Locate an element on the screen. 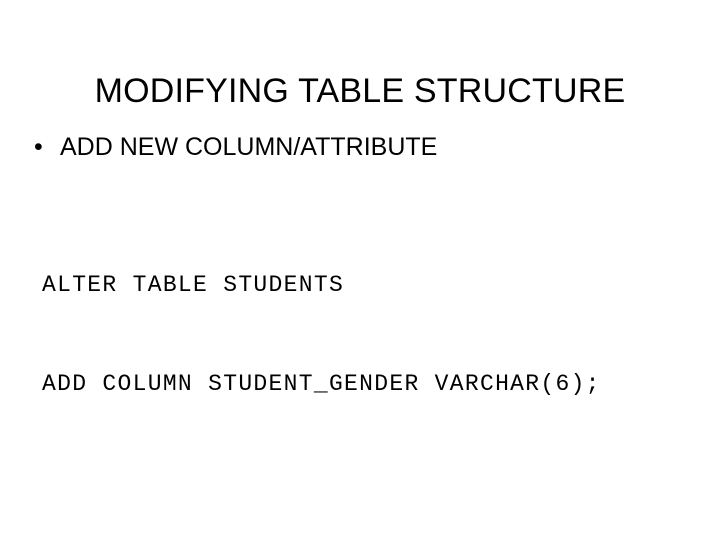 Image resolution: width=720 pixels, height=540 pixels. bullet-list: • ADD NEW COLUMN/ATTRIBUTE is located at coordinates (364, 147).